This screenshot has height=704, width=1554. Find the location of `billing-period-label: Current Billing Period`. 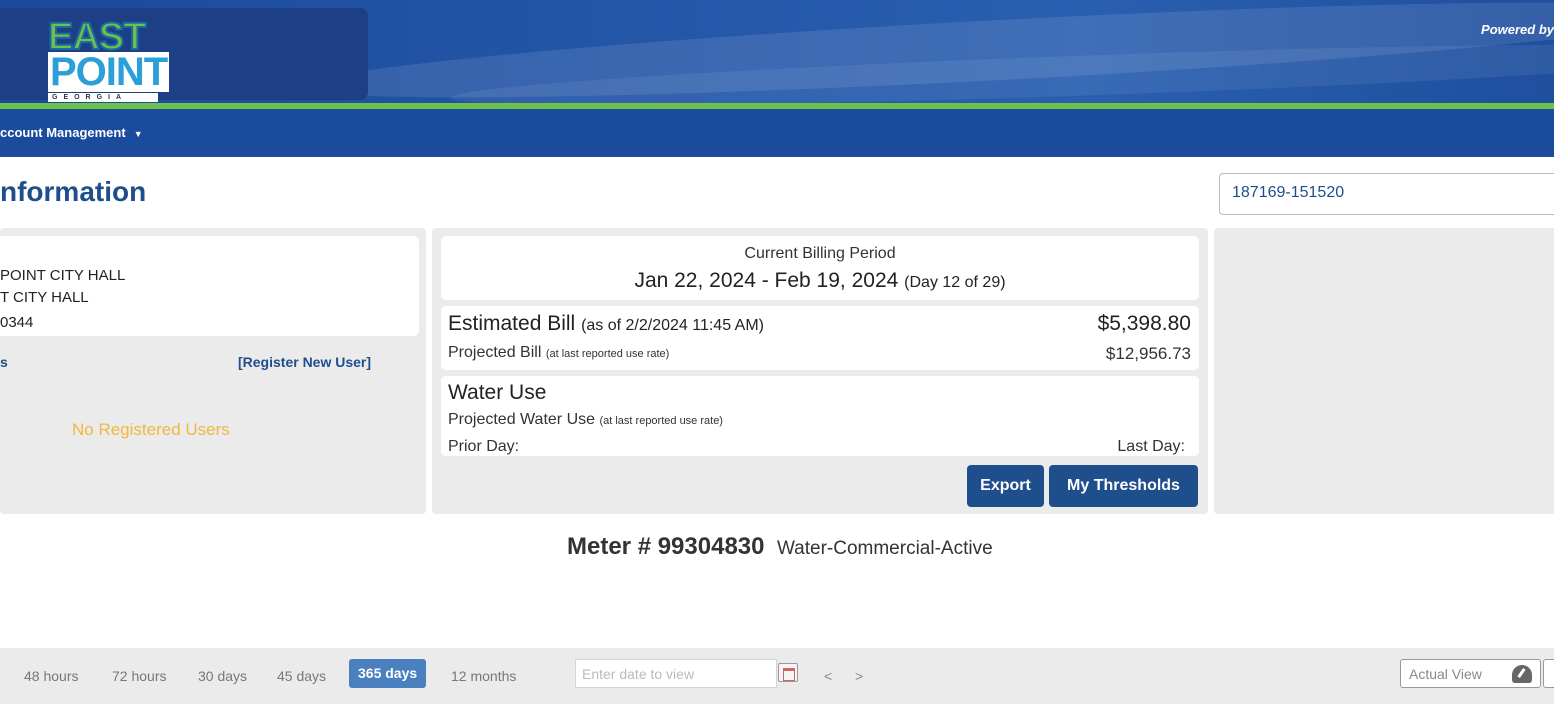

billing-period-label: Current Billing Period is located at coordinates (820, 253).